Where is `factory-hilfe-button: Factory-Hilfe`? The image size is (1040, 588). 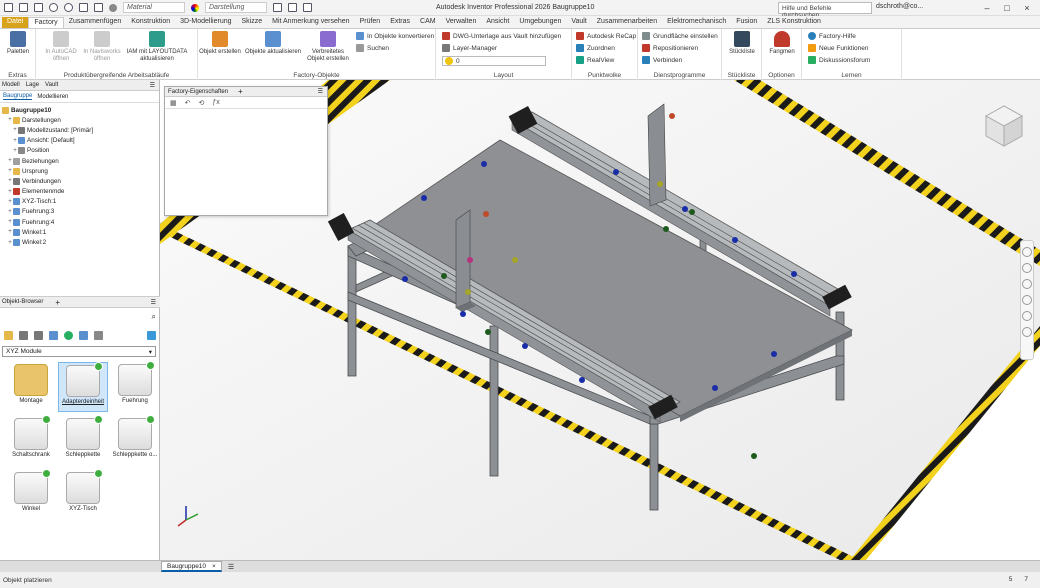
factory-hilfe-button: Factory-Hilfe is located at coordinates (832, 36).